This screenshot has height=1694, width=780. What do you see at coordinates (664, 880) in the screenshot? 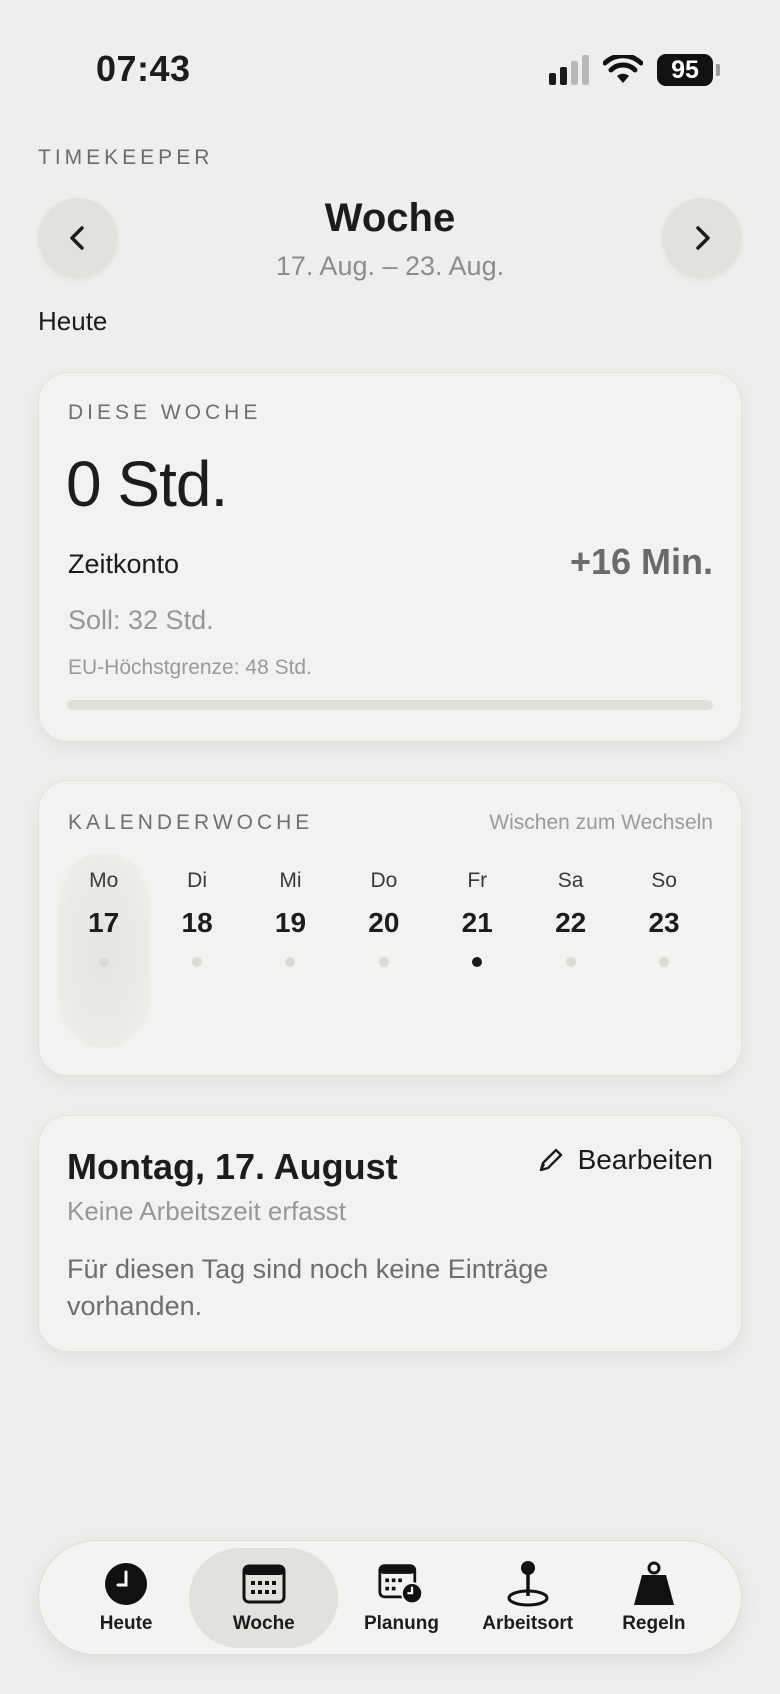
I see `day-name: So` at bounding box center [664, 880].